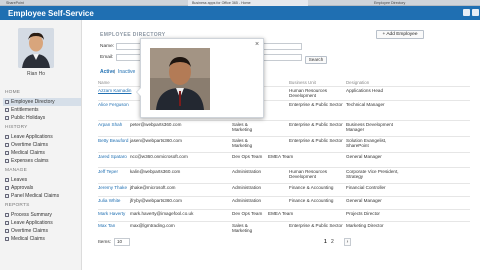 Image resolution: width=480 pixels, height=270 pixels. Describe the element at coordinates (357, 82) in the screenshot. I see `column-header-designation: Designation` at that location.